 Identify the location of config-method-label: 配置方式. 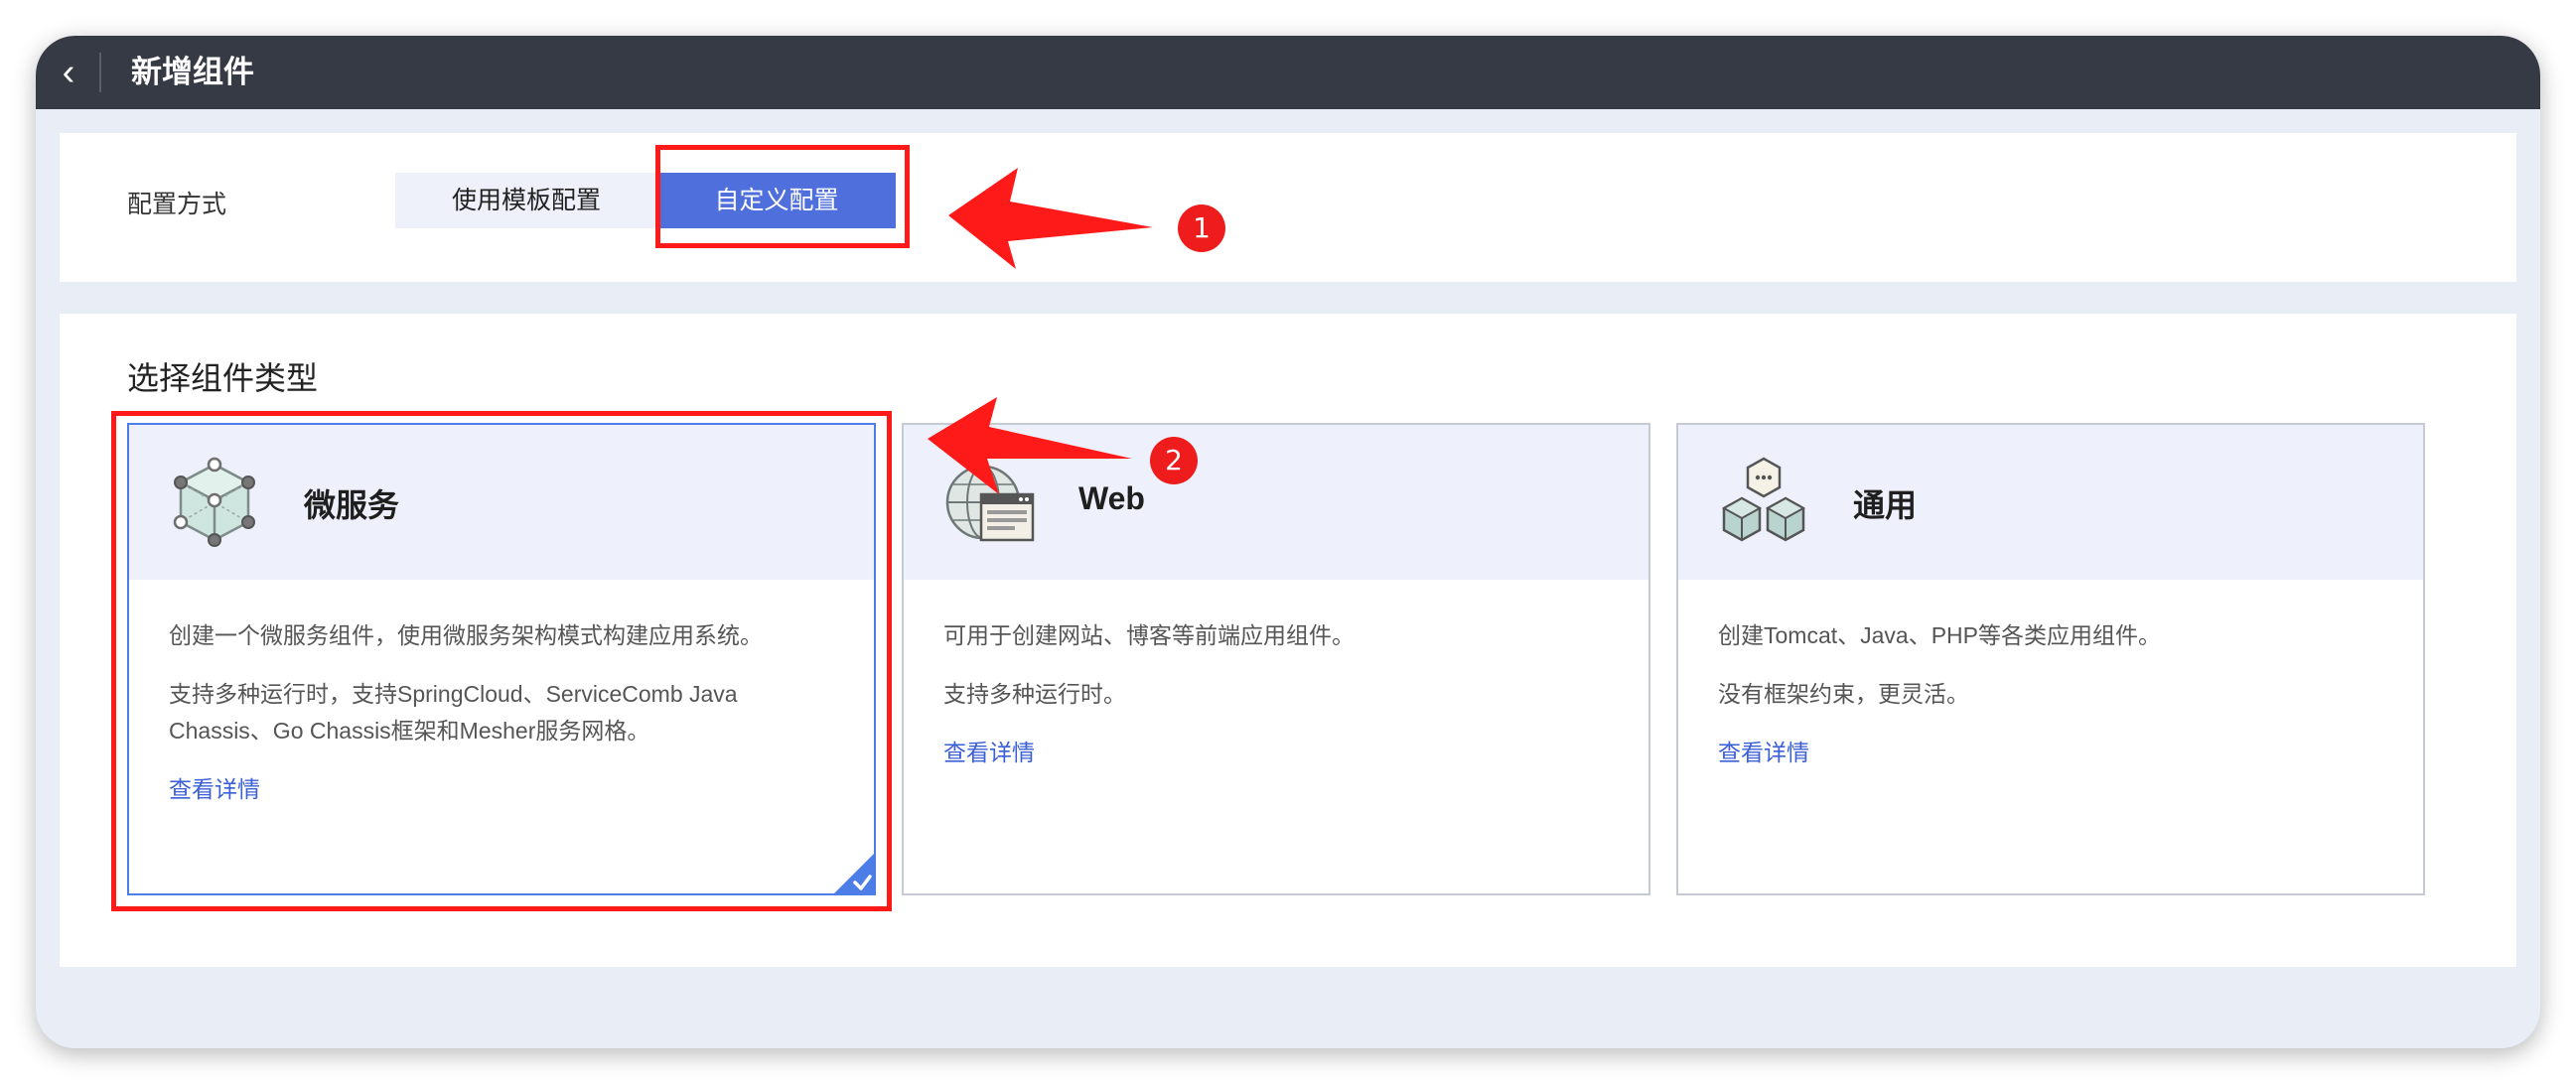
(177, 204).